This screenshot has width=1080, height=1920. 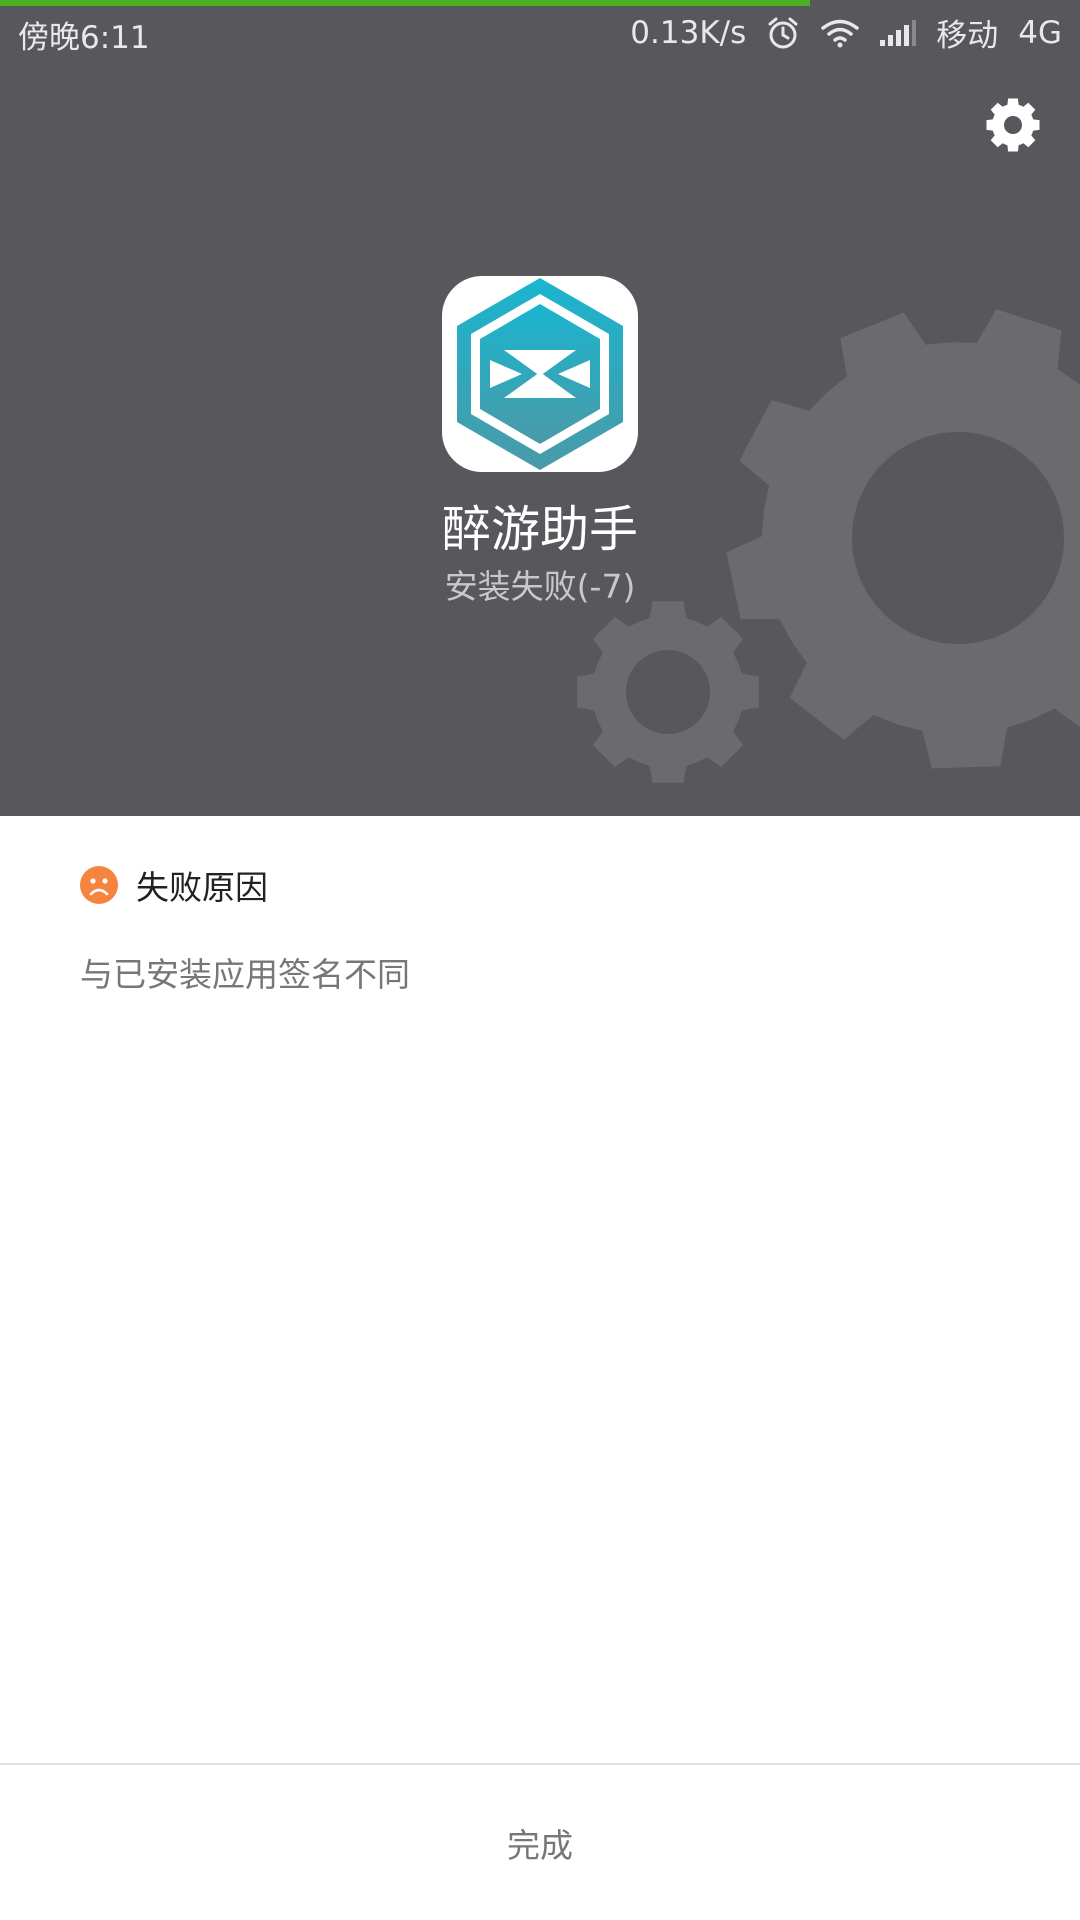 I want to click on failure-reason-section: 失败原因 与已安装应用签名不同, so click(x=245, y=929).